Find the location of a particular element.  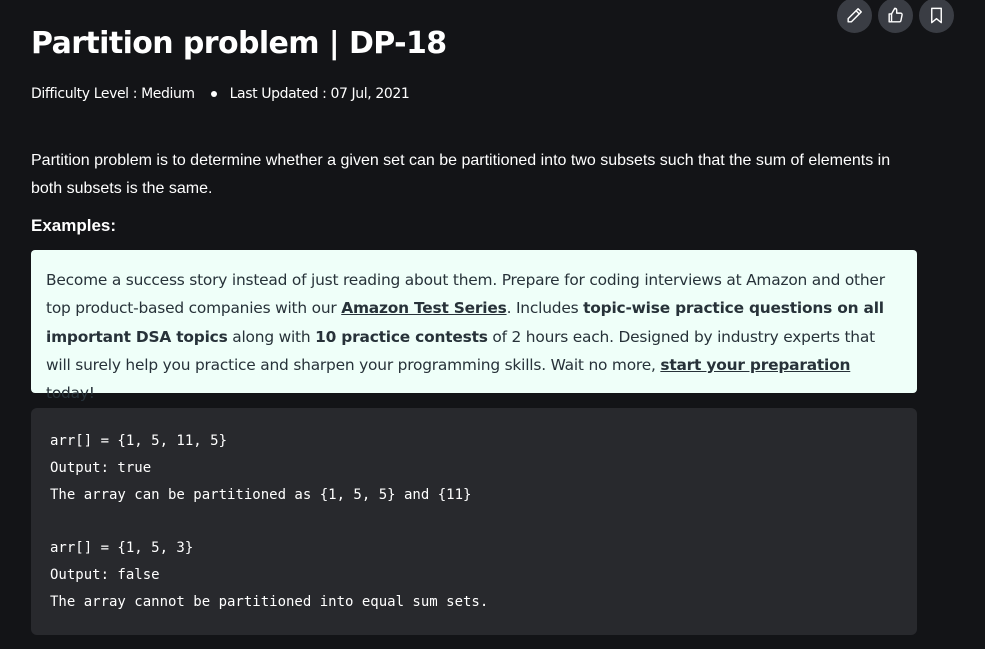

last-updated: Last Updated : 07 Jul, 2021 is located at coordinates (319, 94).